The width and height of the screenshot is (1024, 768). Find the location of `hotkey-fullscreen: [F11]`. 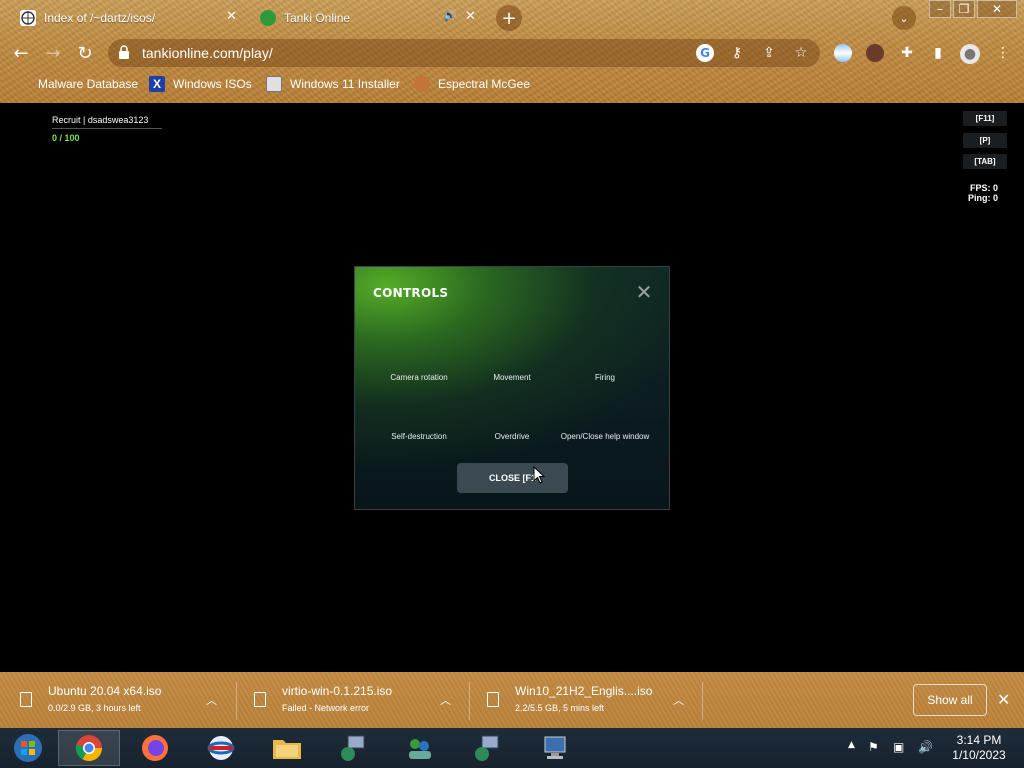

hotkey-fullscreen: [F11] is located at coordinates (985, 118).